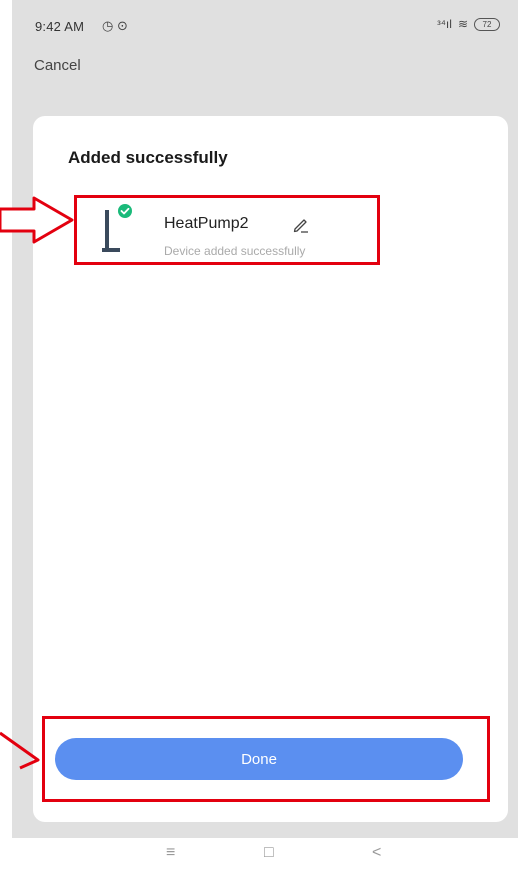  I want to click on status-time: 9:42 AM, so click(60, 26).